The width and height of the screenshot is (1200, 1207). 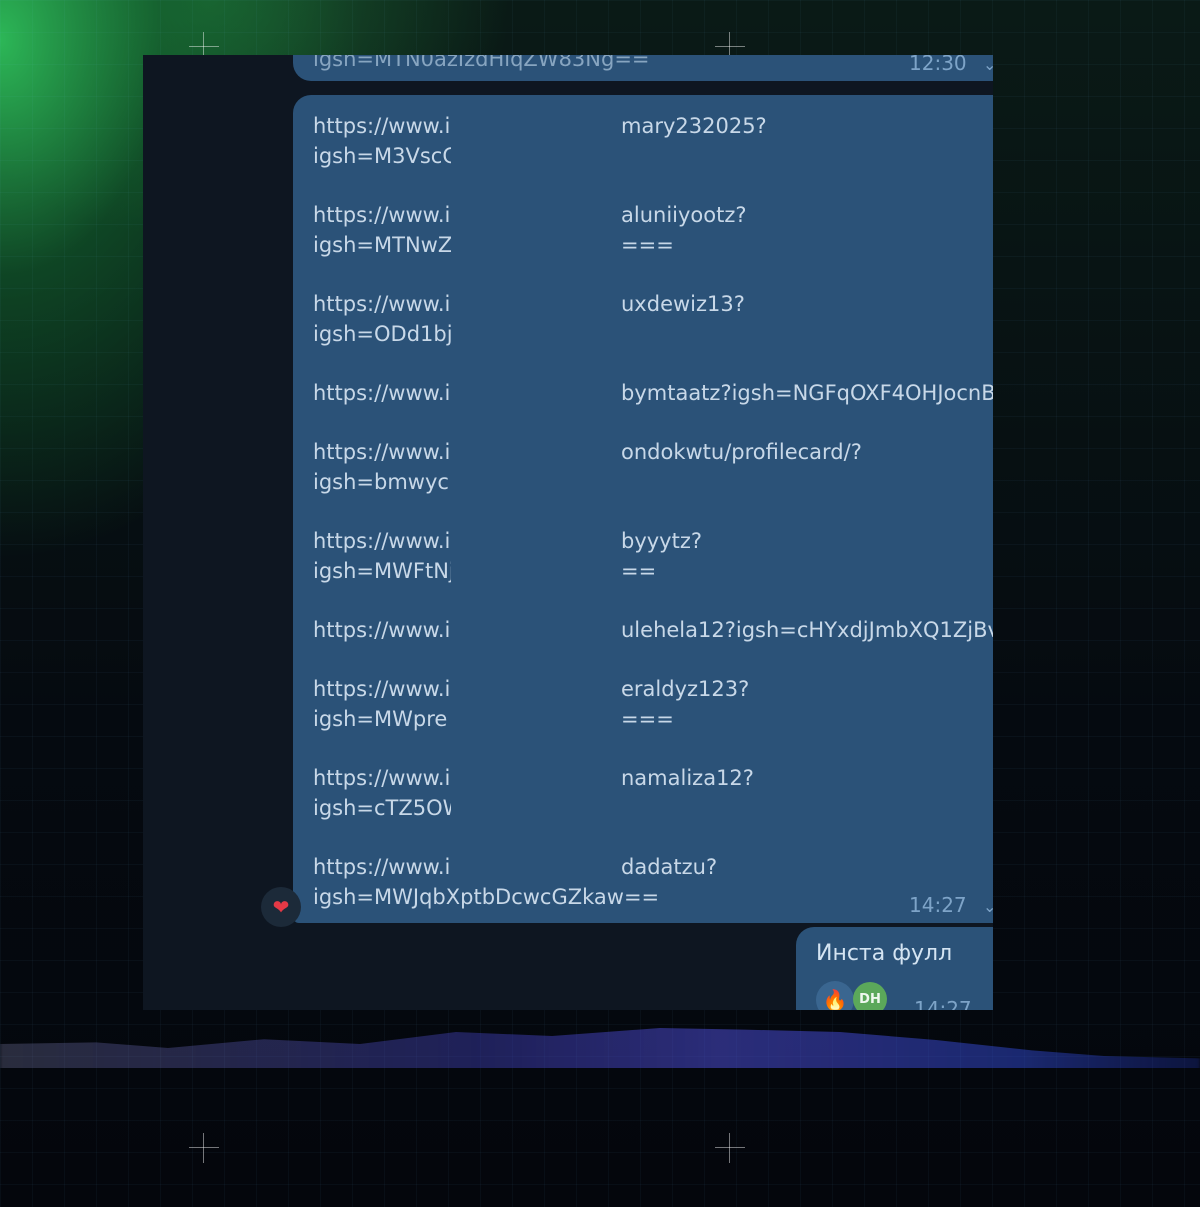 I want to click on heart-reaction: ❤, so click(x=281, y=907).